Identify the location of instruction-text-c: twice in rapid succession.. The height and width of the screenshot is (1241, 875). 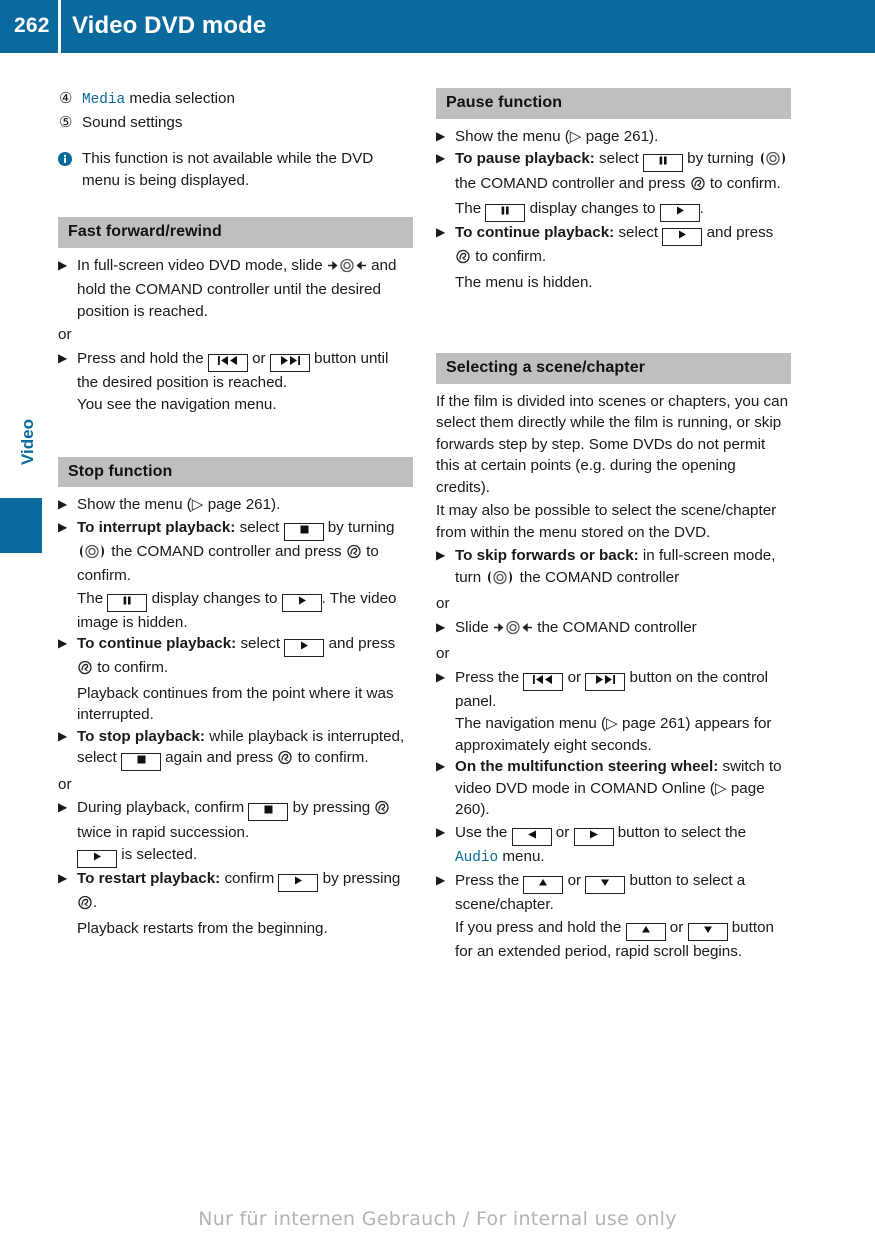
(163, 832).